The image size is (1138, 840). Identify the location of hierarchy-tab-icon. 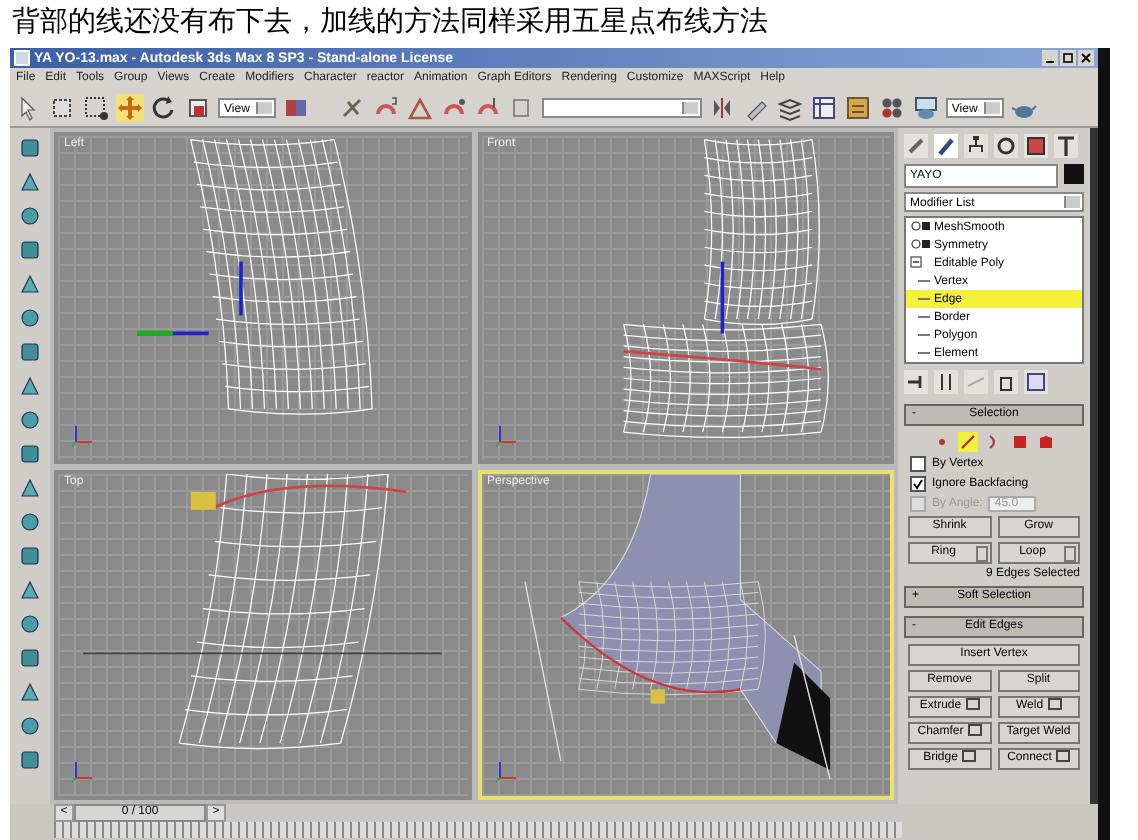
(976, 146).